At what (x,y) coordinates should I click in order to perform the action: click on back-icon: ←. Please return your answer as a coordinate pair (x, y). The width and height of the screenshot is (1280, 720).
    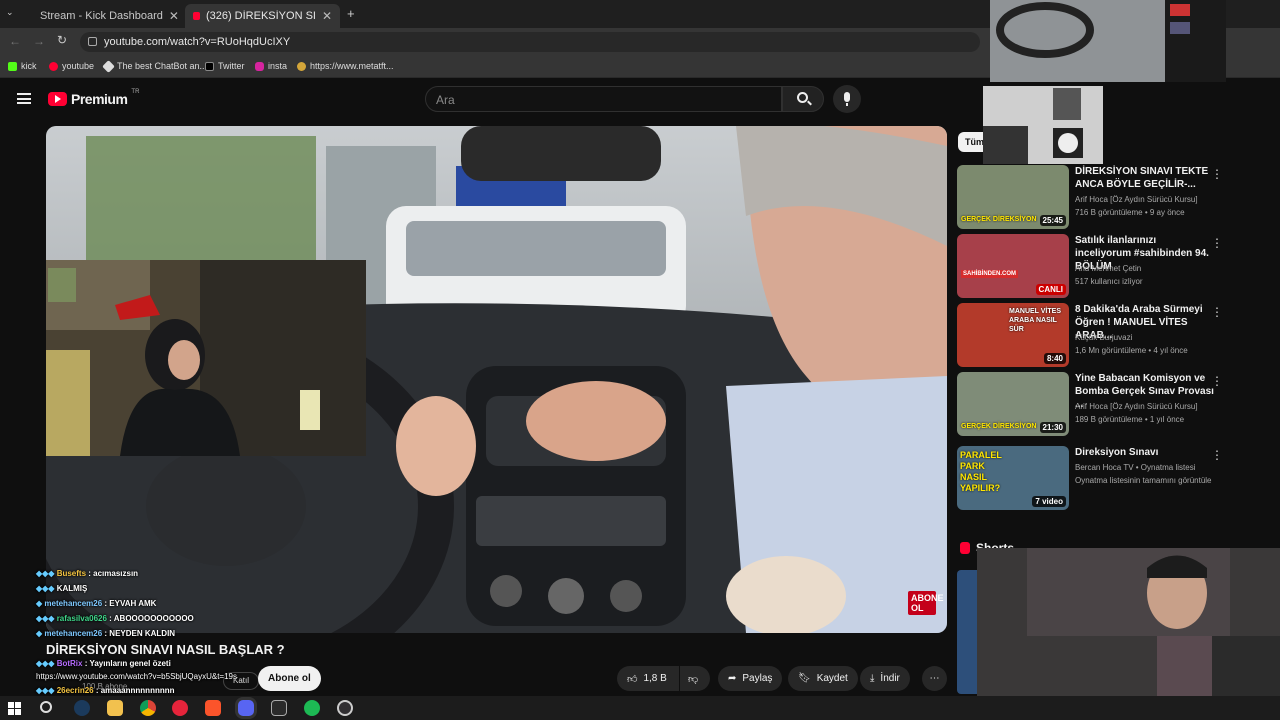
    Looking at the image, I should click on (15, 41).